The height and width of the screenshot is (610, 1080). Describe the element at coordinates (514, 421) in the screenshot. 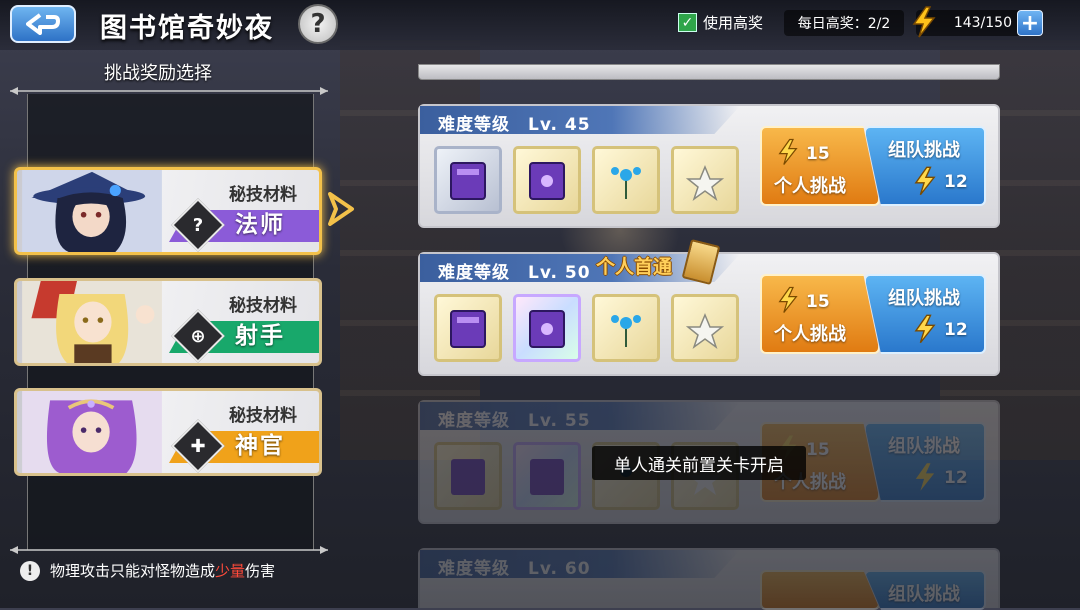

I see `level-label: 难度等级 Lv. 55` at that location.